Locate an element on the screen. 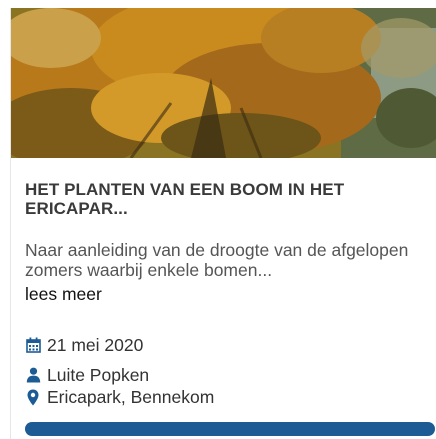  event-author-text: Luite Popken is located at coordinates (98, 375).